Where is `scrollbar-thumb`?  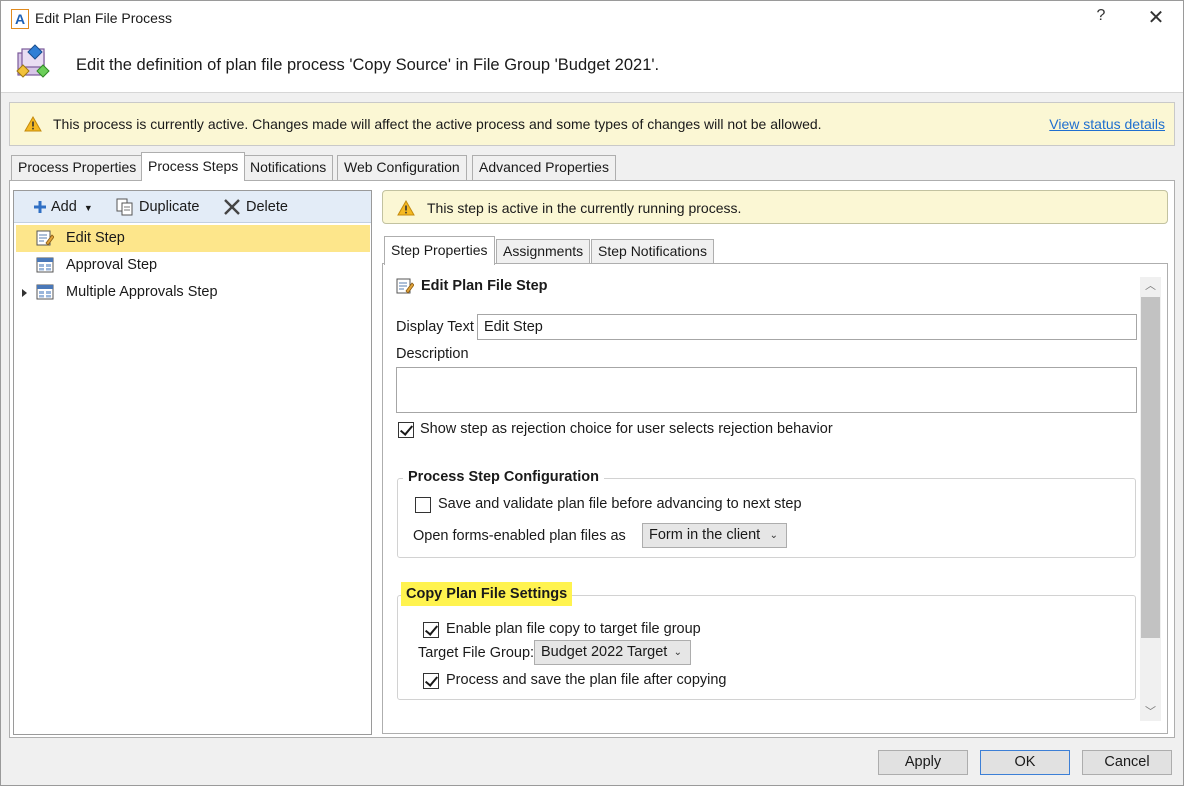 scrollbar-thumb is located at coordinates (1150, 467).